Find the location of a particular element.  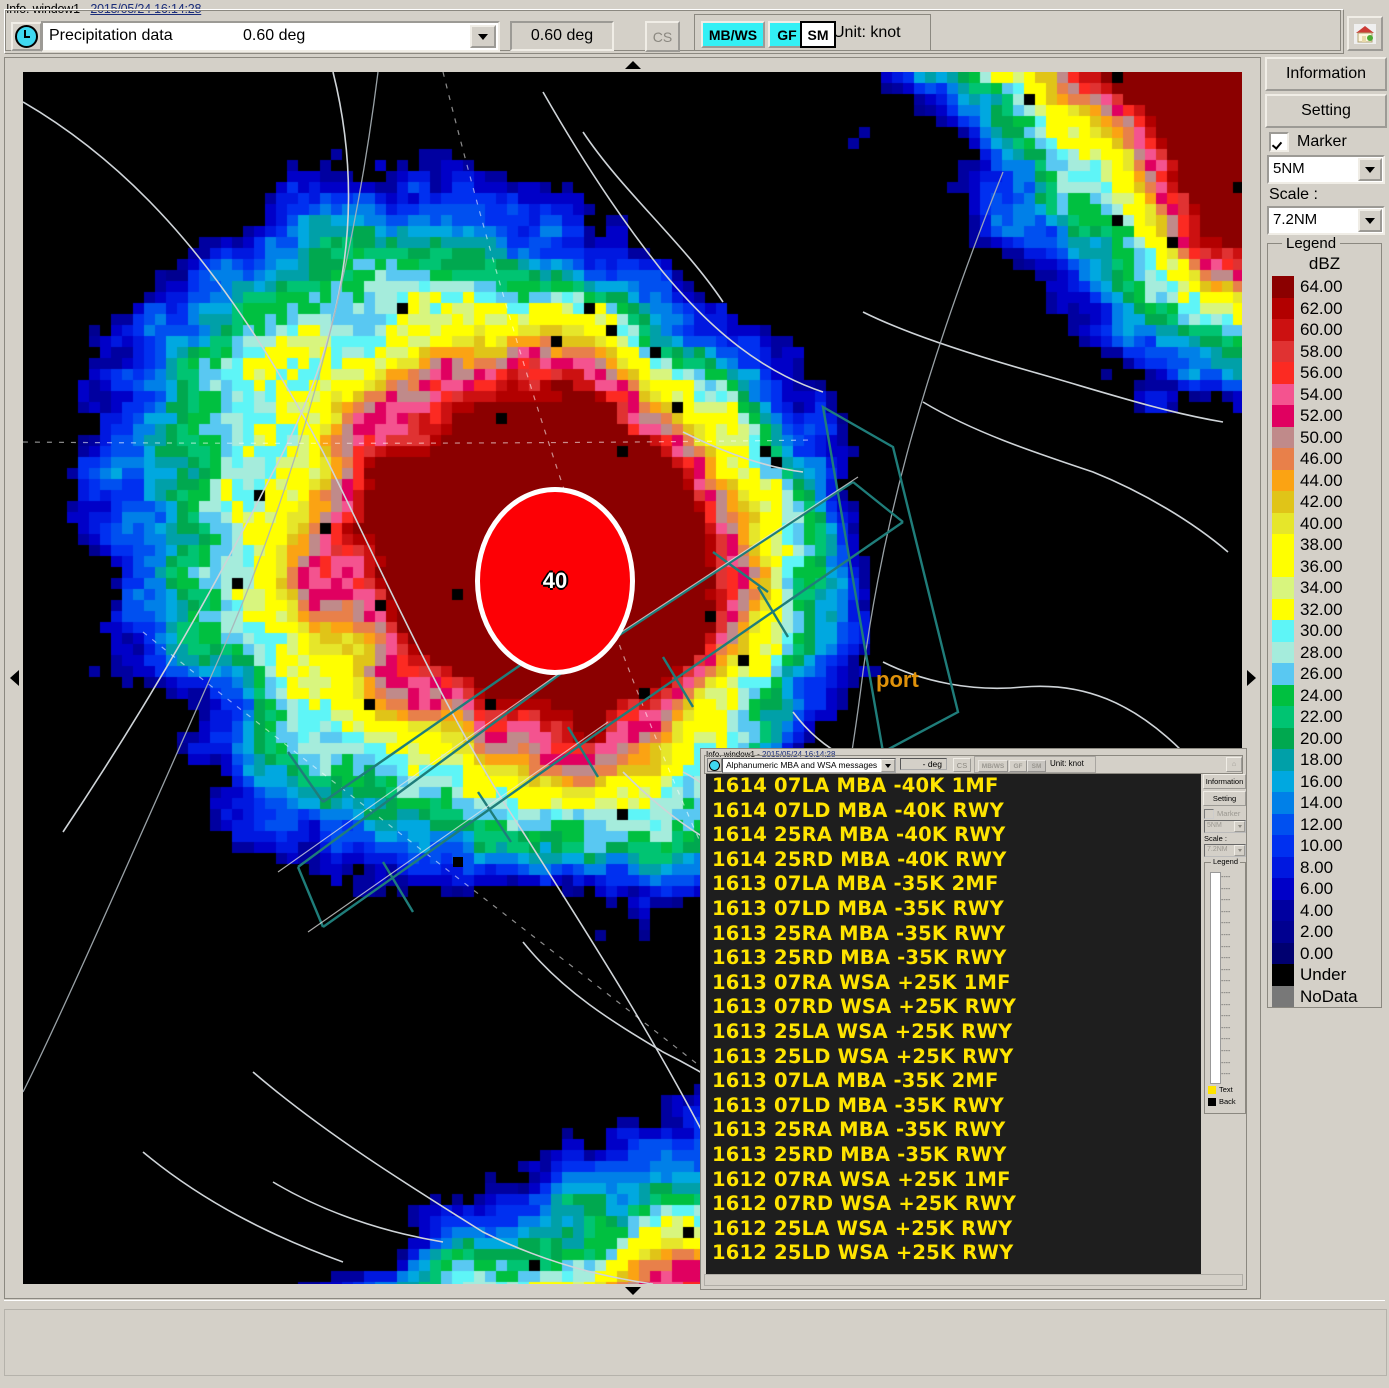

message-line: 1613 25RD MBA -35K RWY is located at coordinates (859, 958).